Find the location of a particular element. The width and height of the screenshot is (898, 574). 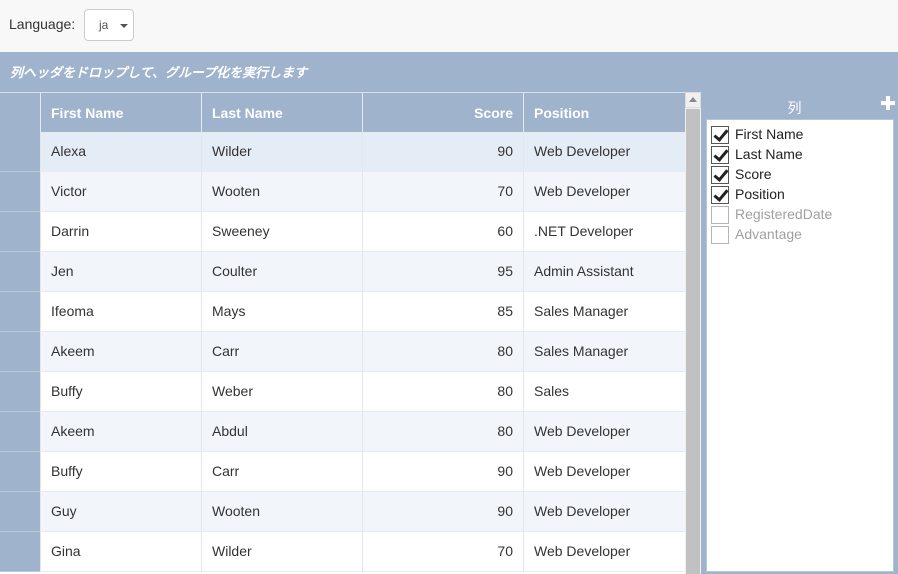

cell-score: 60 is located at coordinates (442, 232).